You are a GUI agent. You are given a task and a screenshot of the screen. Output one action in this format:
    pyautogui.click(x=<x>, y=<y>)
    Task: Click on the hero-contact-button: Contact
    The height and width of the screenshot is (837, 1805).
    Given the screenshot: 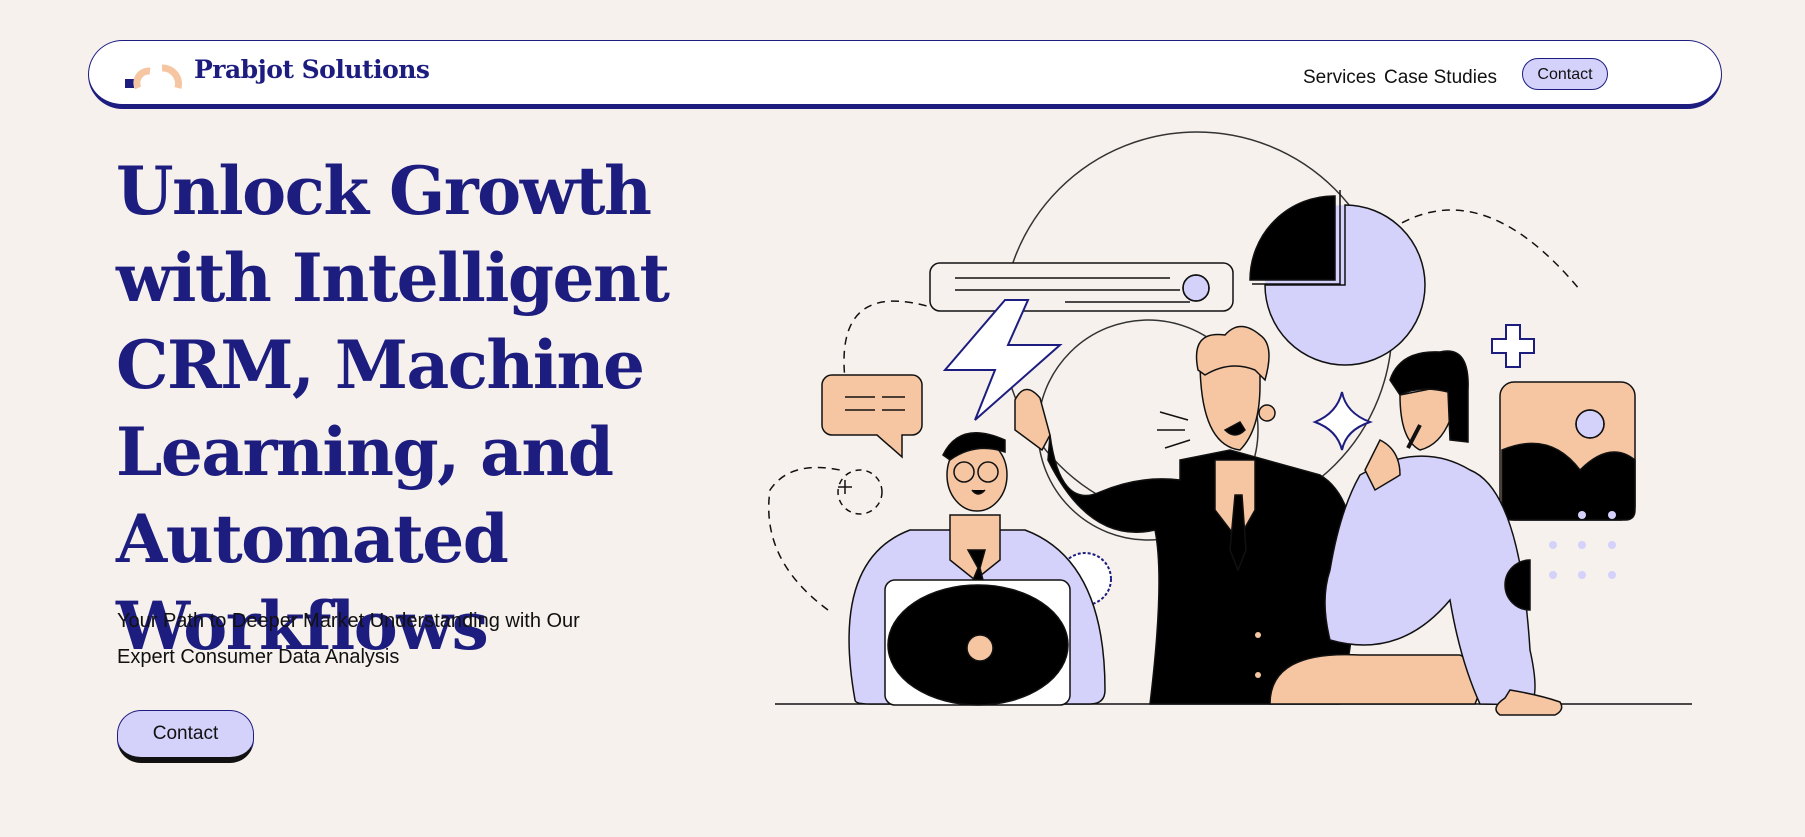 What is the action you would take?
    pyautogui.click(x=185, y=736)
    